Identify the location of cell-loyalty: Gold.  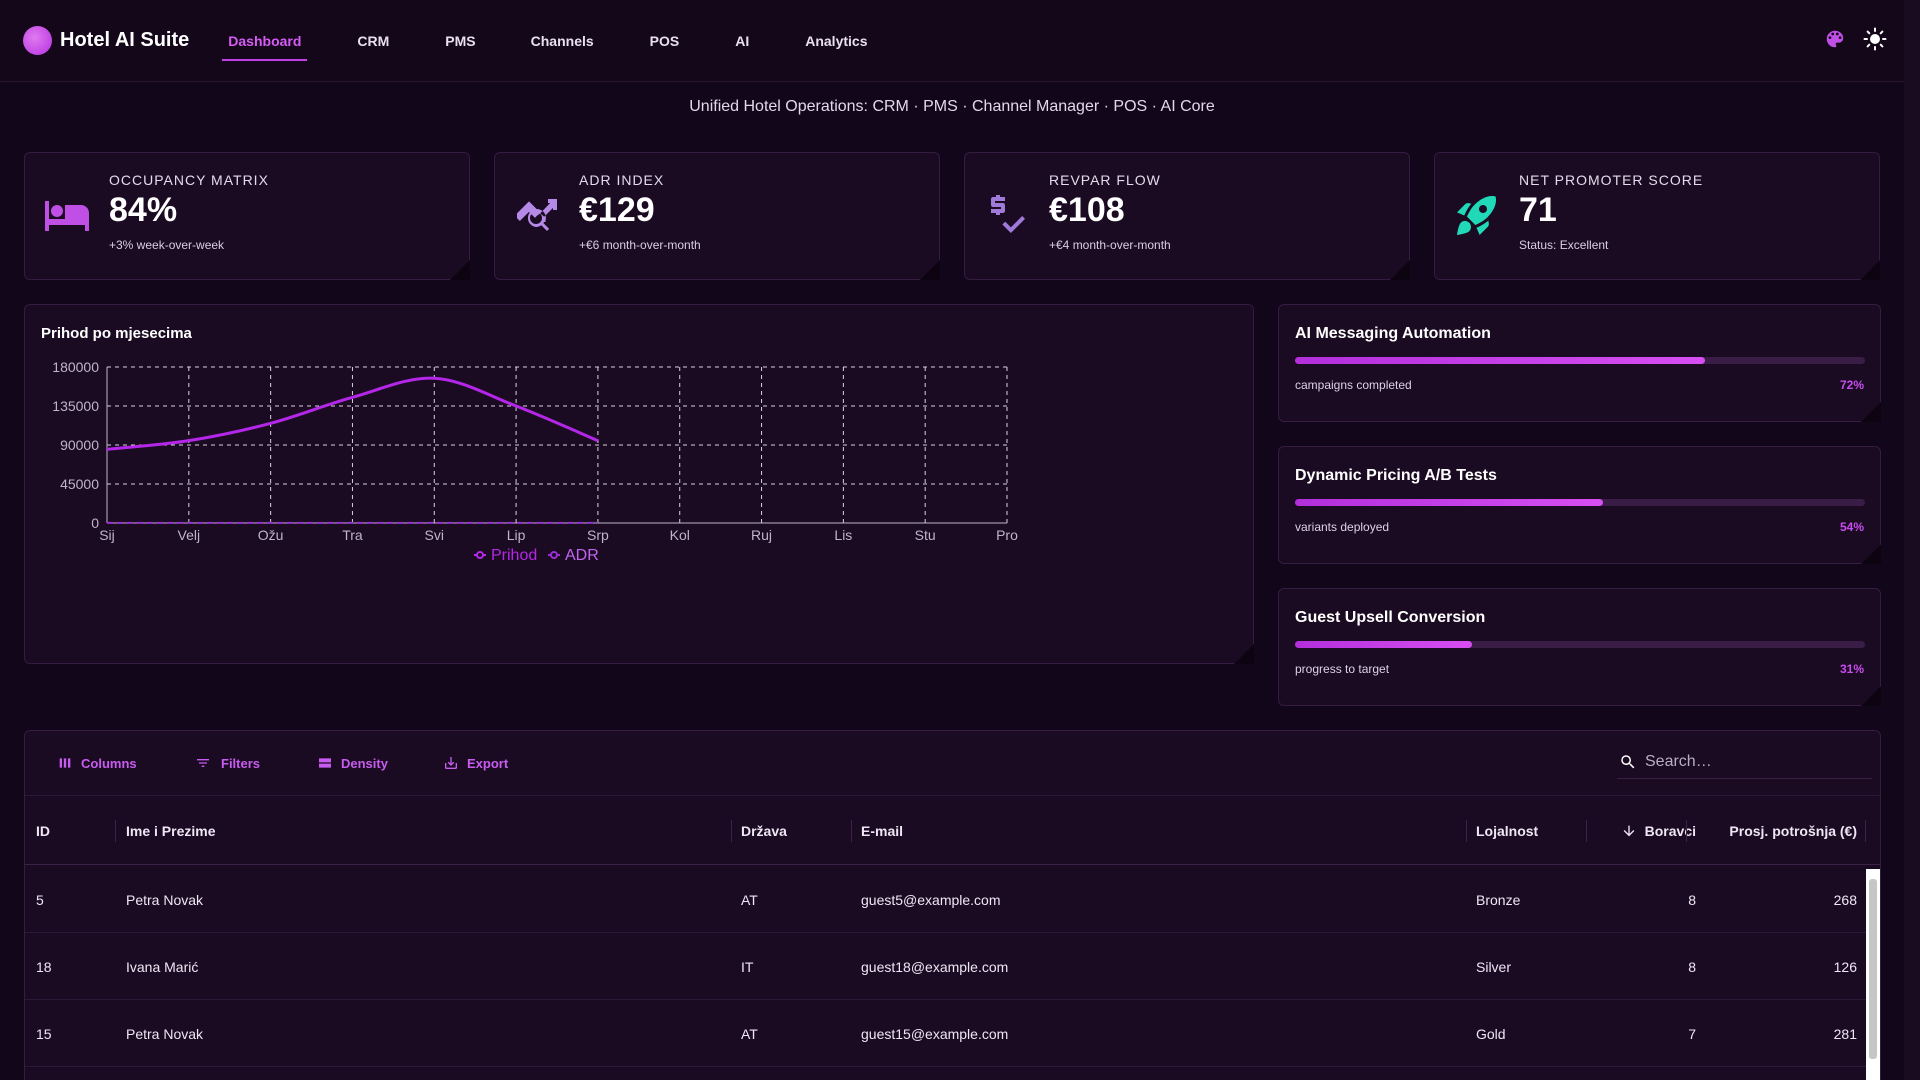
(1491, 1033).